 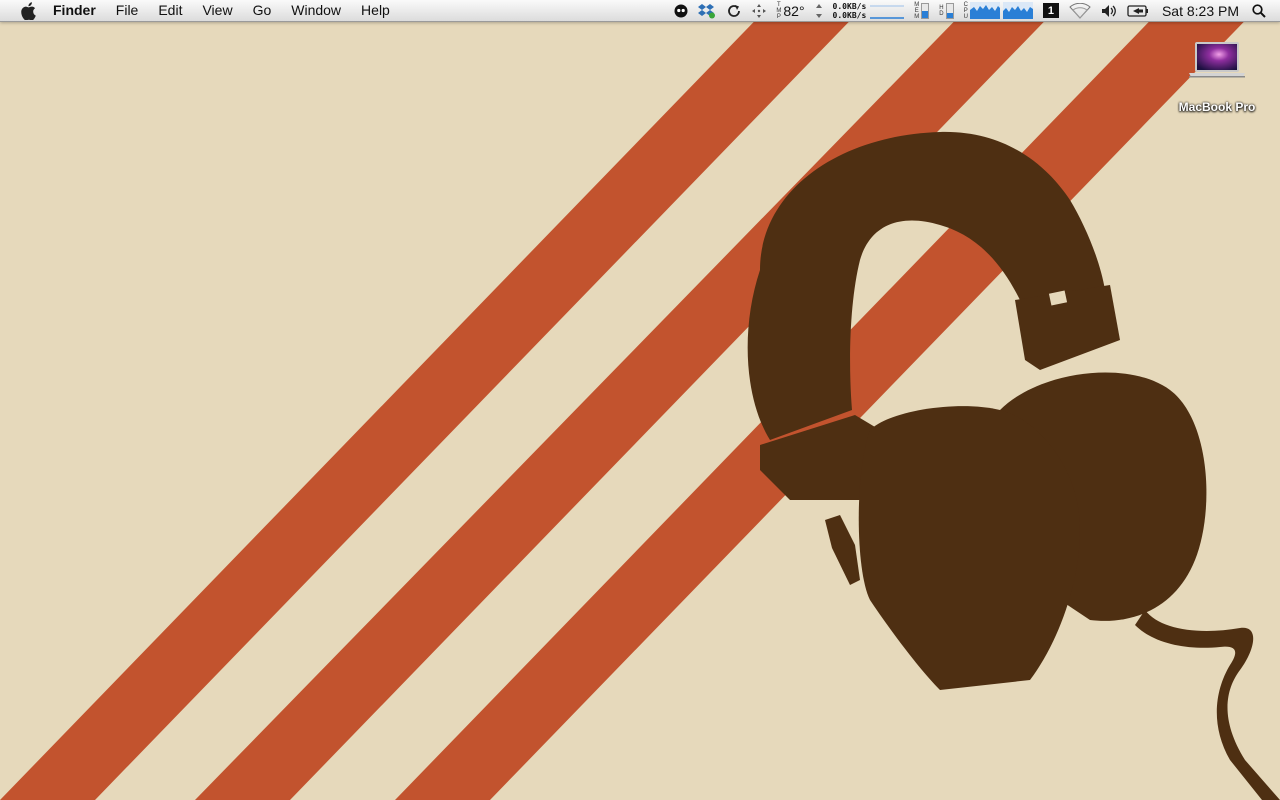 I want to click on network-graph, so click(x=887, y=12).